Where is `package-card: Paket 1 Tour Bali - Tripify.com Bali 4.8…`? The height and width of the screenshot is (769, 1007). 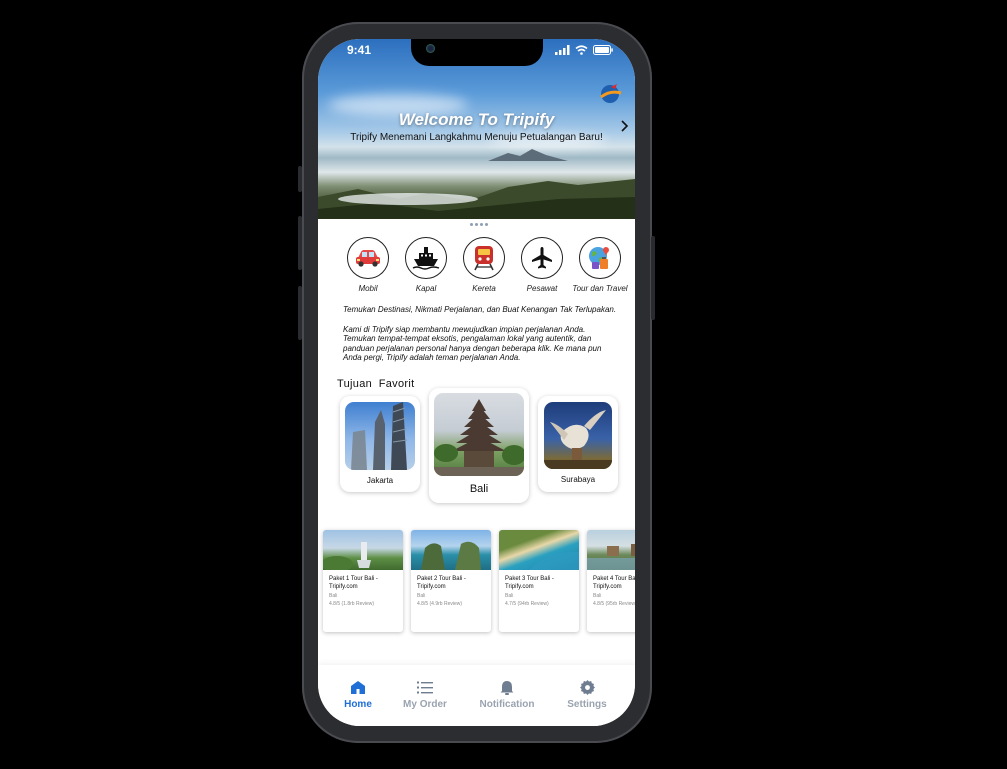
package-card: Paket 1 Tour Bali - Tripify.com Bali 4.8… is located at coordinates (363, 581).